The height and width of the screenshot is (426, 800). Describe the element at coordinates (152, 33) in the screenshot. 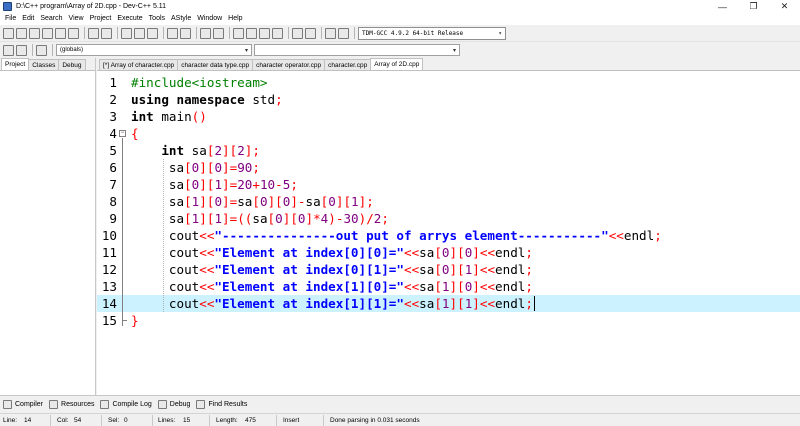

I see `find-next-icon` at that location.